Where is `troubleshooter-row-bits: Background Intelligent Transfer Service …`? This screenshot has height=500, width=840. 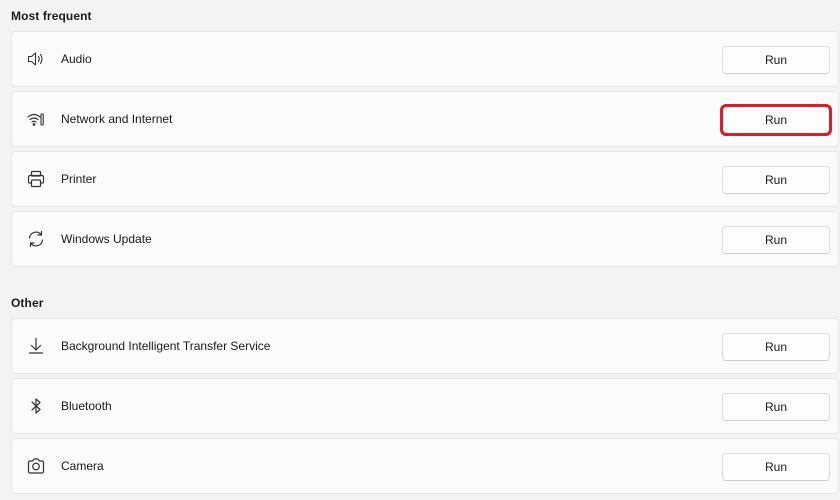 troubleshooter-row-bits: Background Intelligent Transfer Service … is located at coordinates (425, 346).